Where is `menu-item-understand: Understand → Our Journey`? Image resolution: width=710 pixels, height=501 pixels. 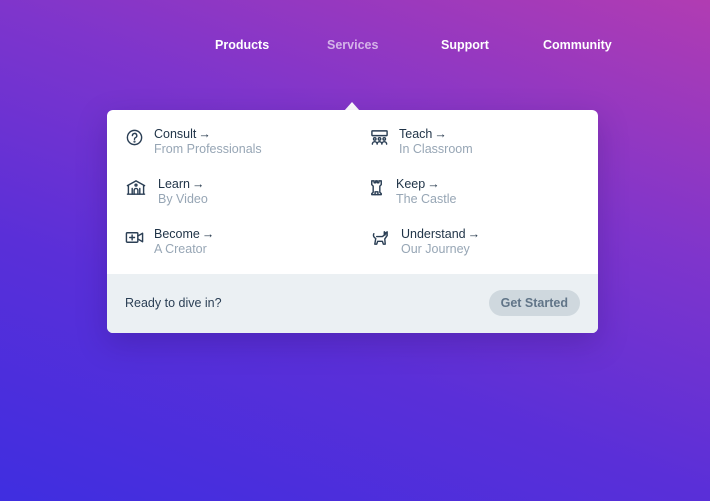
menu-item-understand: Understand → Our Journey is located at coordinates (424, 242).